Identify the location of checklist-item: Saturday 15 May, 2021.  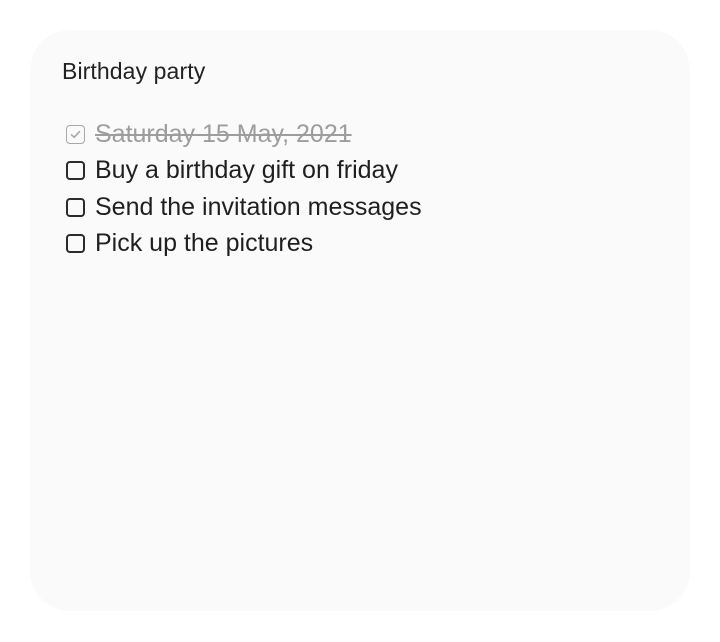
(244, 134).